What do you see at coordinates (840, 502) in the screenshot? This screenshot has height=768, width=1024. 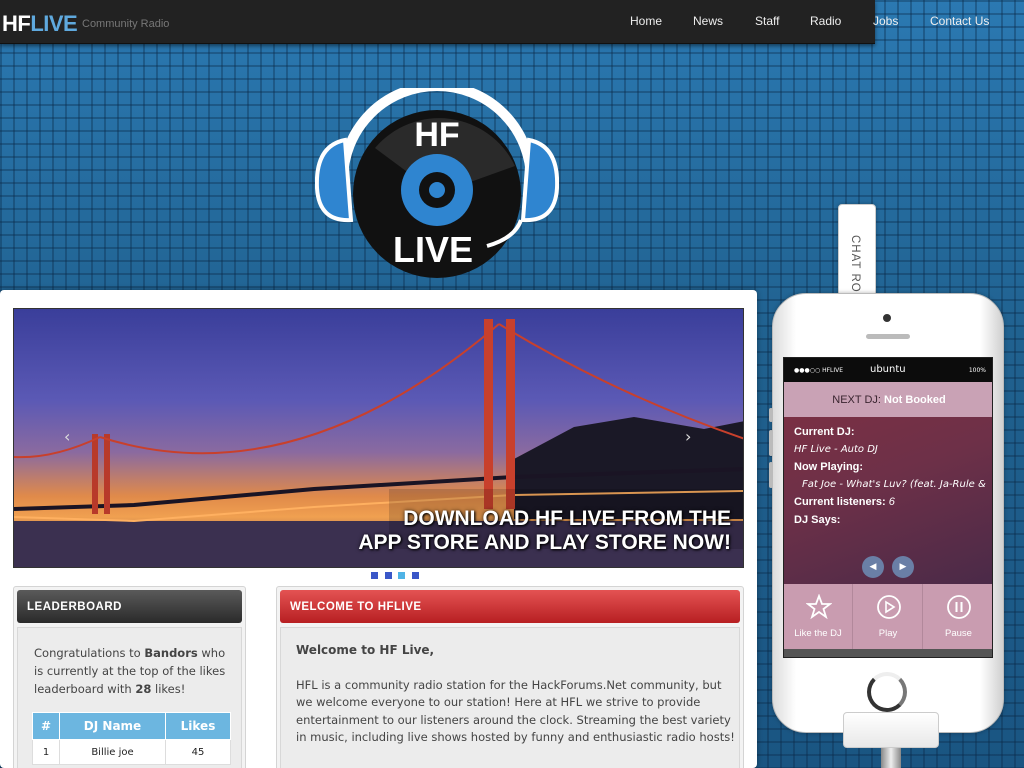 I see `listeners-label-text: Current listeners:` at bounding box center [840, 502].